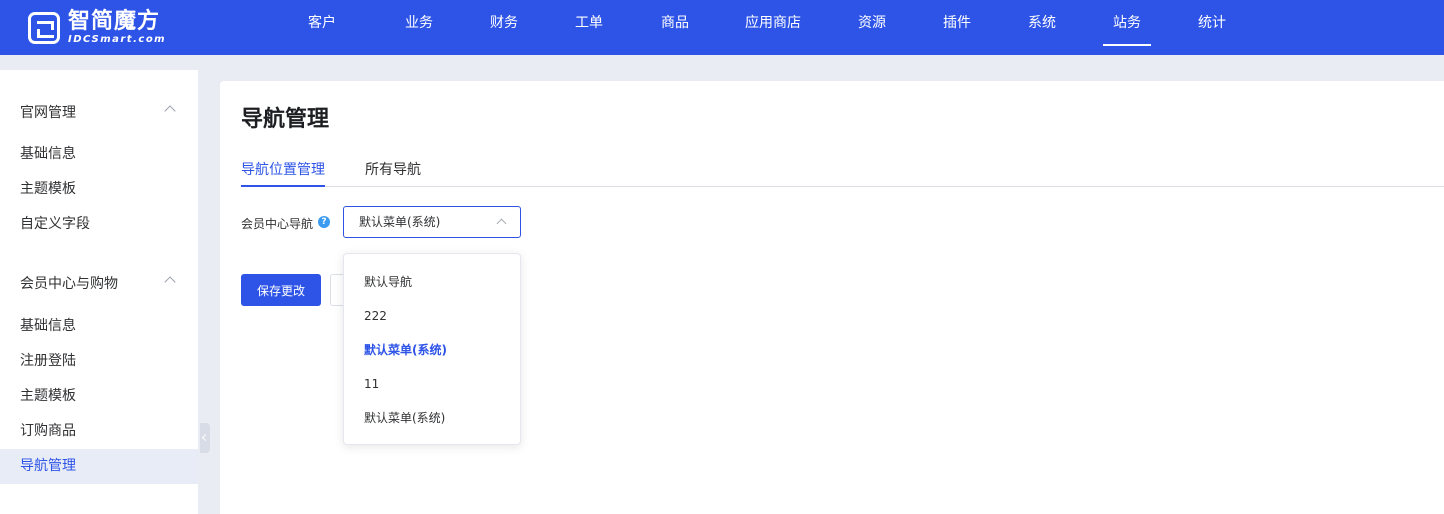 The image size is (1444, 514). I want to click on brand-domain: IDCSmart.com, so click(117, 39).